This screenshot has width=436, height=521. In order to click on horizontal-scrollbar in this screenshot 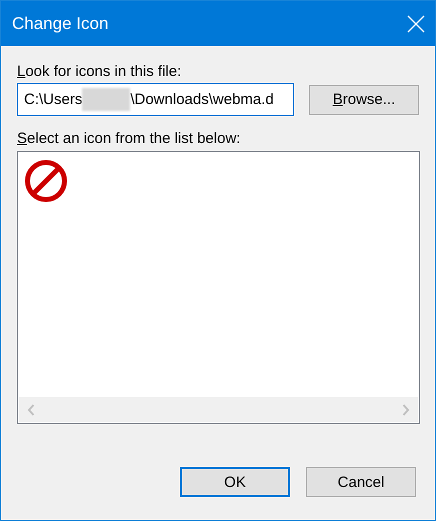, I will do `click(218, 409)`.